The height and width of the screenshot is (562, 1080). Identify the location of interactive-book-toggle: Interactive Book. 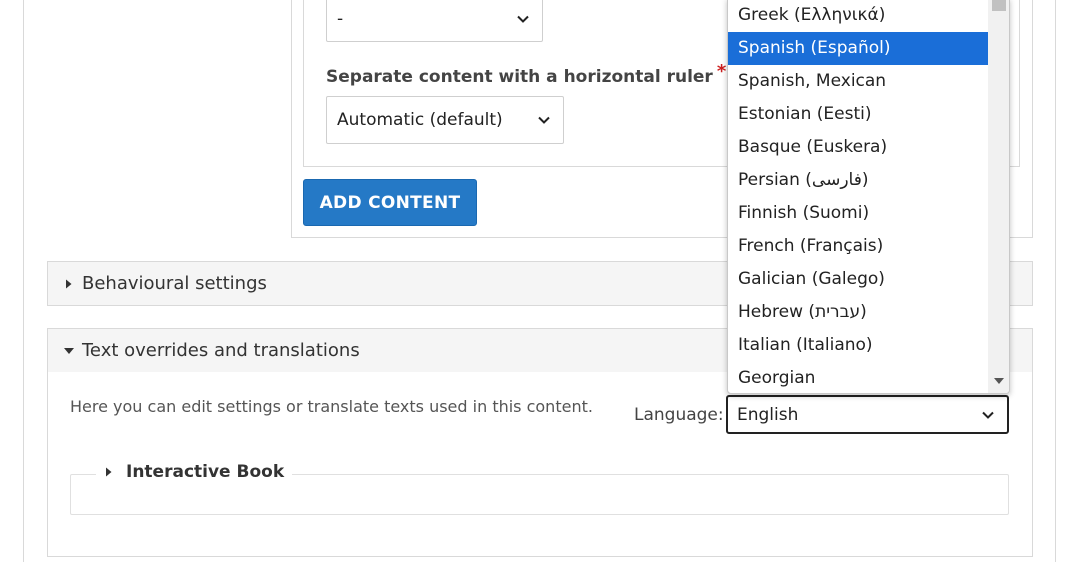
(194, 472).